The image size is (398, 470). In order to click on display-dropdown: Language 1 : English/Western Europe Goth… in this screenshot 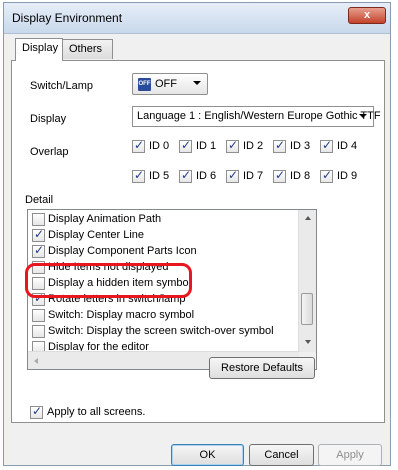, I will do `click(256, 116)`.